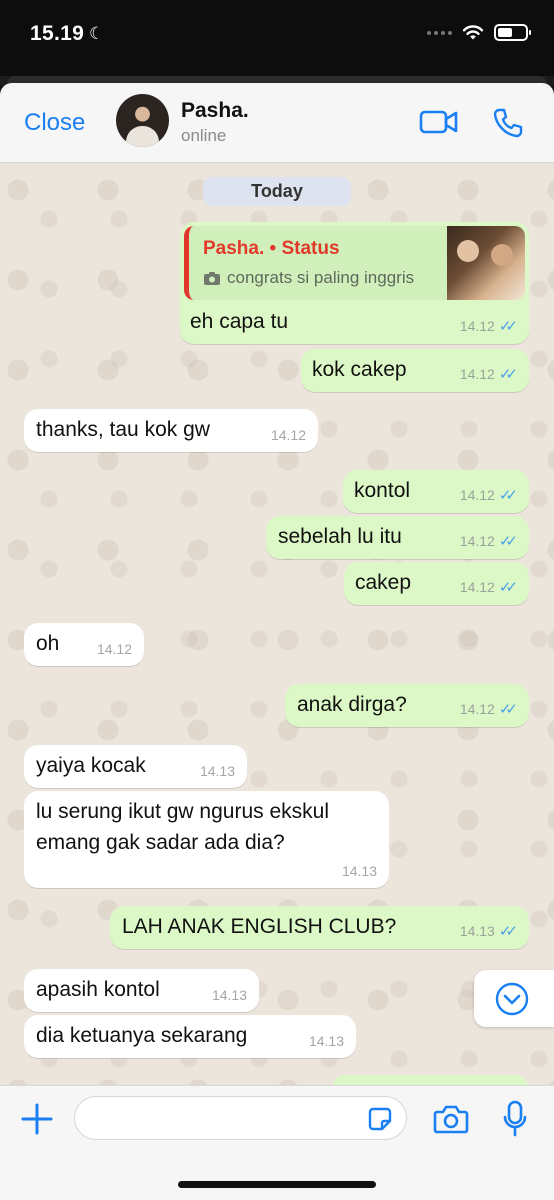  I want to click on compose-bar, so click(277, 1142).